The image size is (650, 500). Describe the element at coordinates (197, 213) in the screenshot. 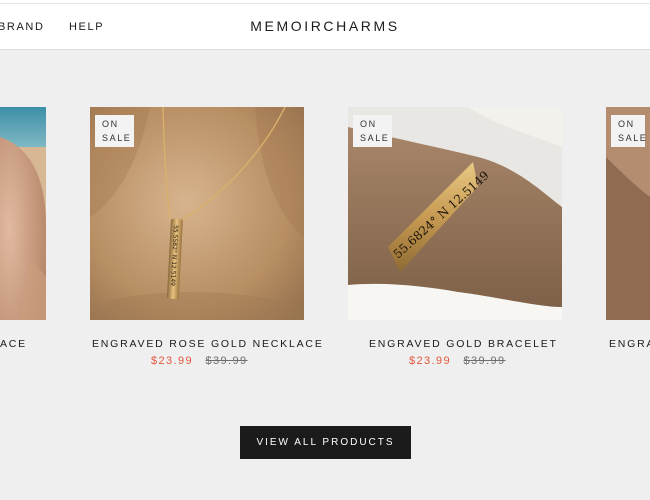

I see `product-image: 55.5582° N 12.5149 ON SALE` at that location.